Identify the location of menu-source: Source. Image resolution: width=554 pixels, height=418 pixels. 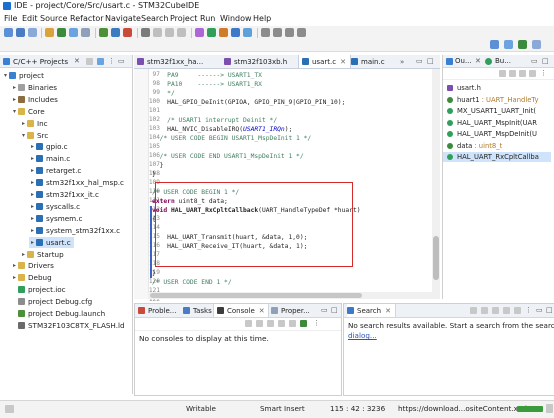
(53, 18).